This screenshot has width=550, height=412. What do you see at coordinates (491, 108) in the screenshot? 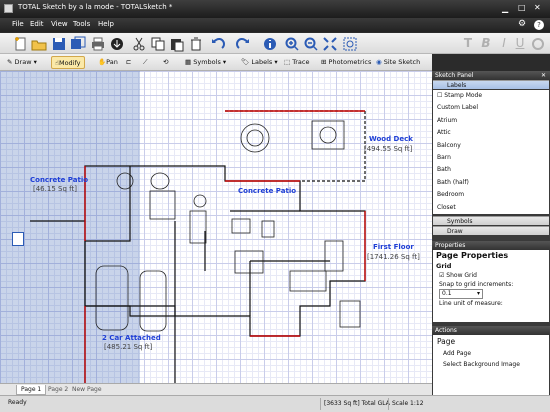
I see `list-item: Custom Label` at bounding box center [491, 108].